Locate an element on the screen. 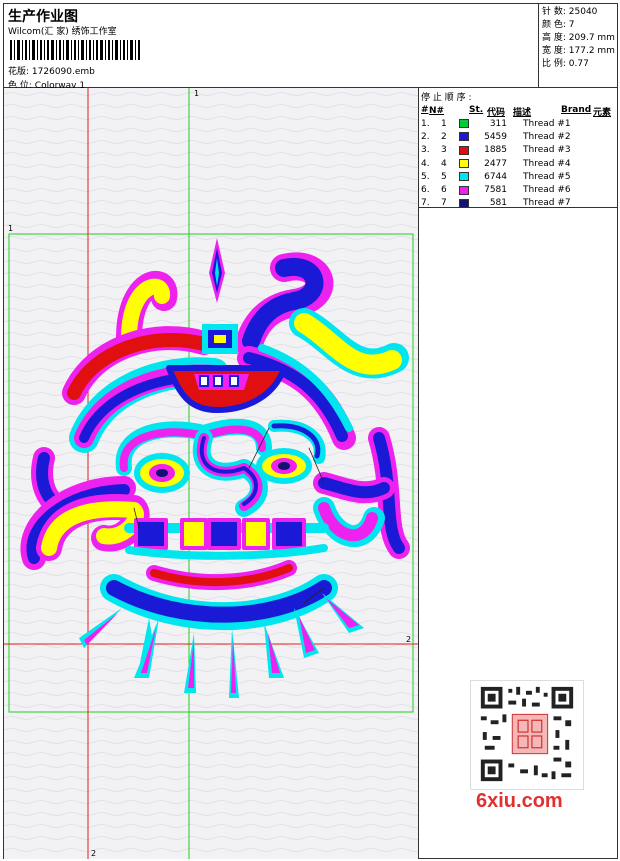 The height and width of the screenshot is (861, 620). stat-colors: 颜 色: 7 is located at coordinates (558, 25).